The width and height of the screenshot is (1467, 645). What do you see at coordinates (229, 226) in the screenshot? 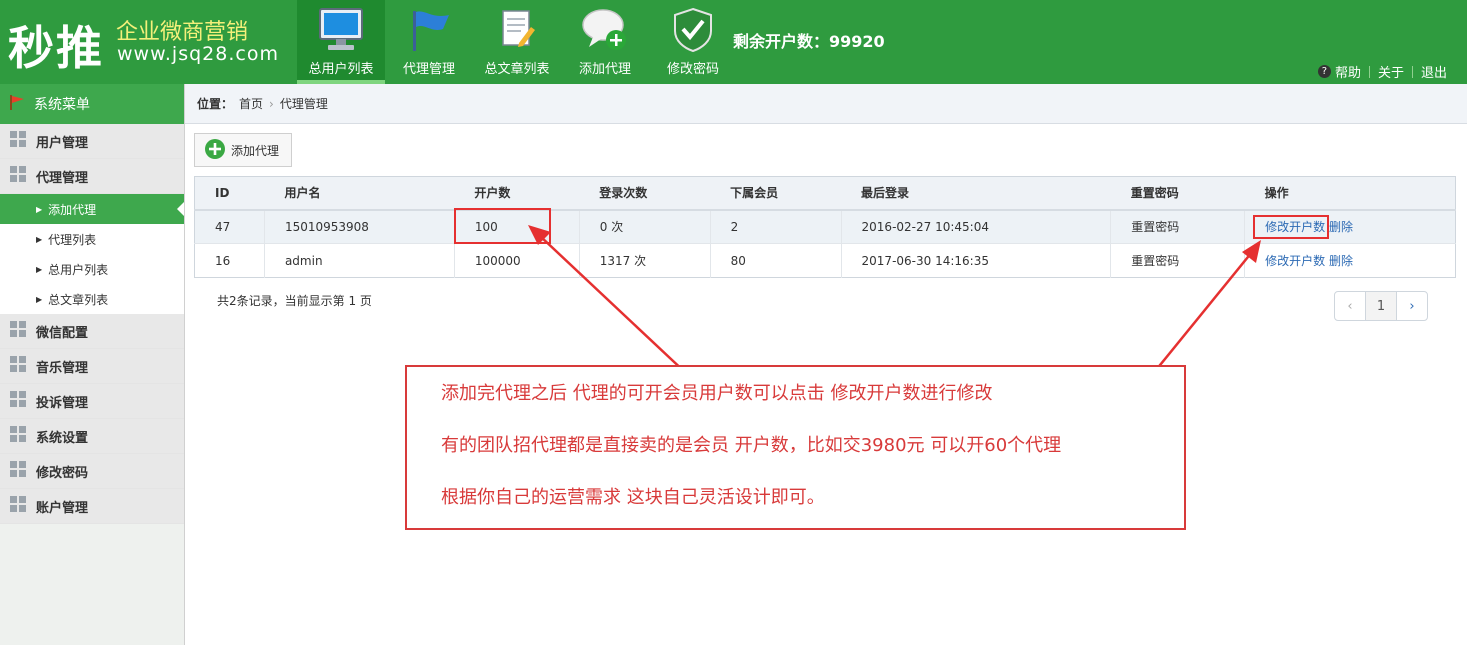
I see `cell-id: 47` at bounding box center [229, 226].